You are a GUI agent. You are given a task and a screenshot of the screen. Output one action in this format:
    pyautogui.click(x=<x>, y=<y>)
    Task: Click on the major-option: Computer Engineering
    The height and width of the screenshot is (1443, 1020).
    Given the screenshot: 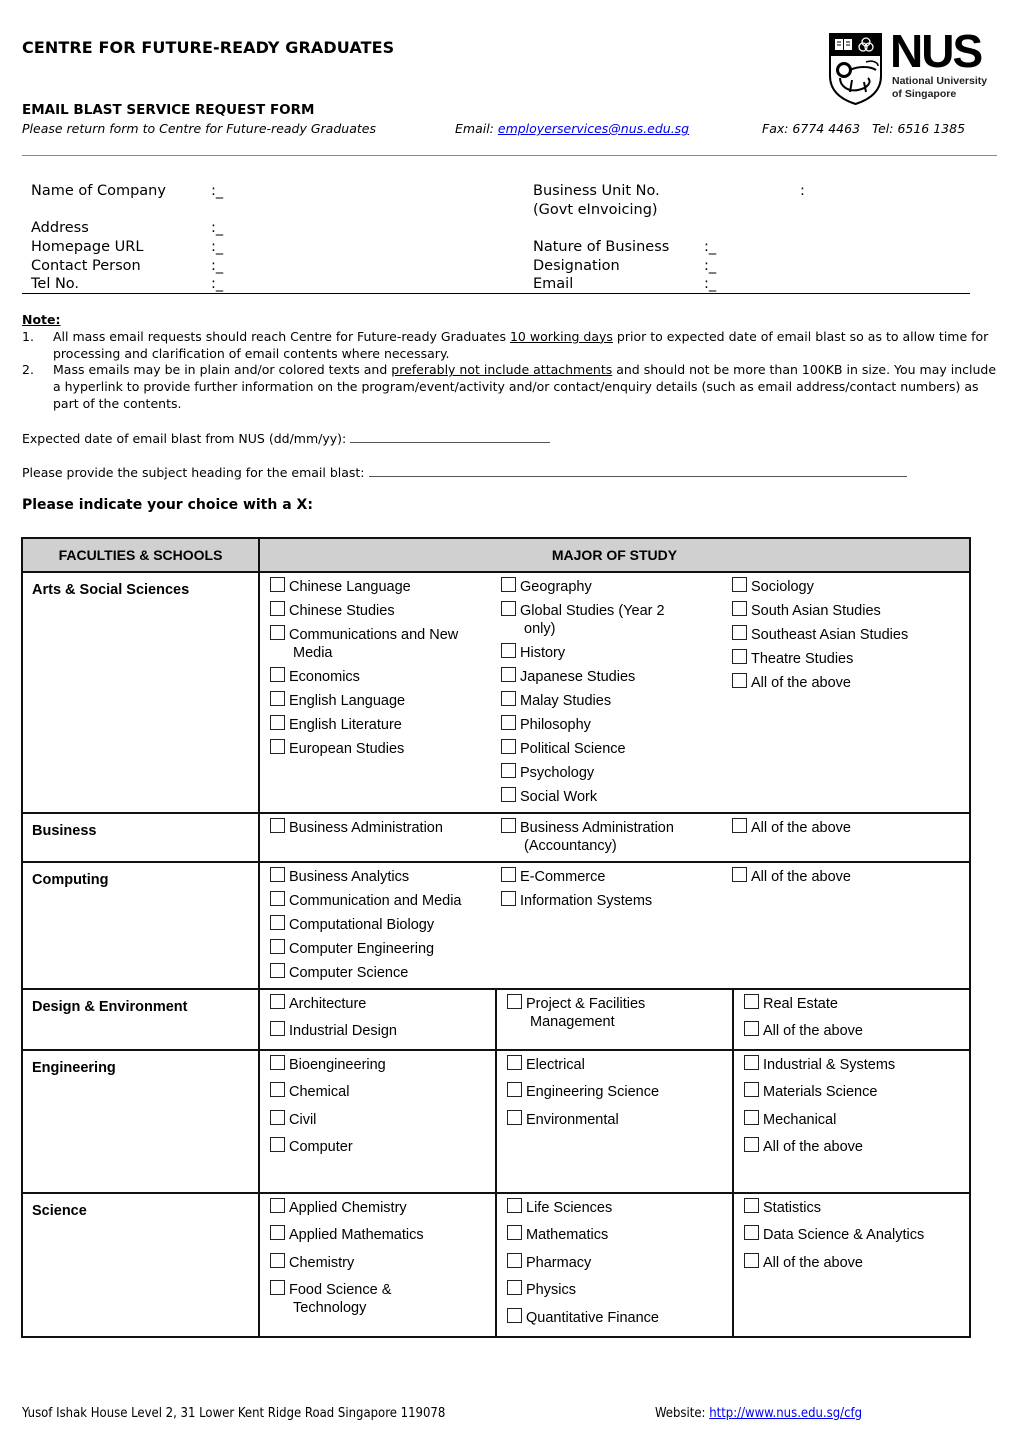 What is the action you would take?
    pyautogui.click(x=375, y=948)
    